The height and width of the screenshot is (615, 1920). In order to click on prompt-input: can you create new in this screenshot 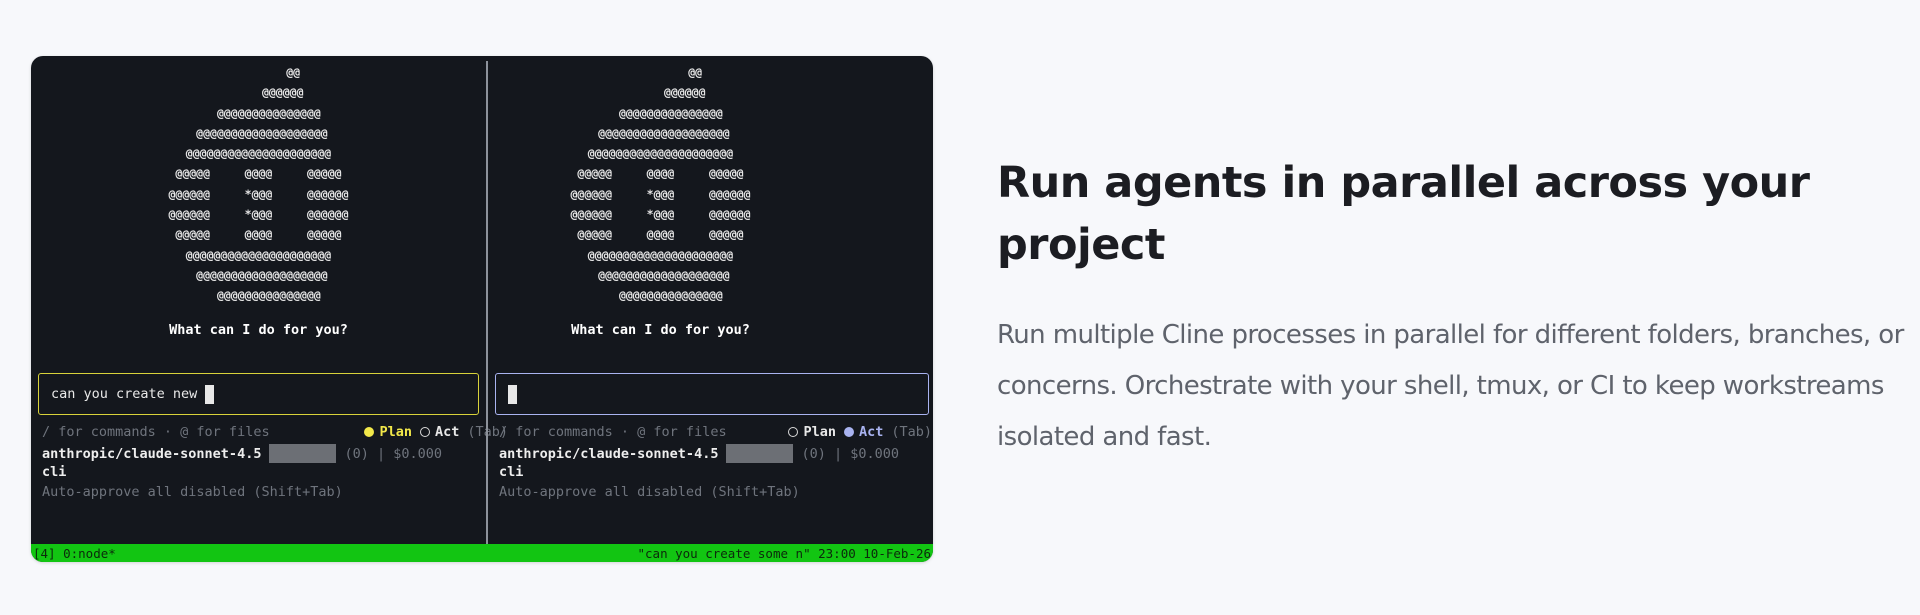, I will do `click(258, 394)`.